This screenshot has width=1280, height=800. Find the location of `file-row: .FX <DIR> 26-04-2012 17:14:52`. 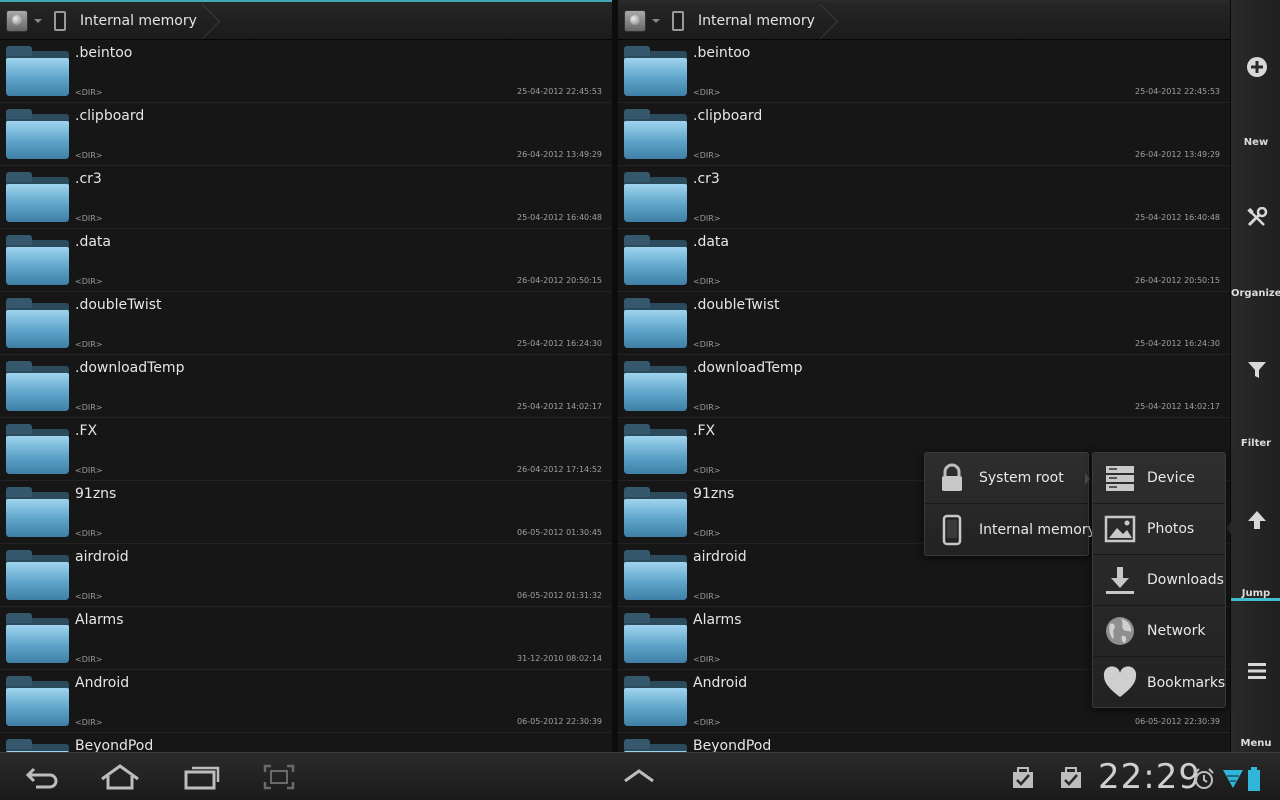

file-row: .FX <DIR> 26-04-2012 17:14:52 is located at coordinates (306, 449).